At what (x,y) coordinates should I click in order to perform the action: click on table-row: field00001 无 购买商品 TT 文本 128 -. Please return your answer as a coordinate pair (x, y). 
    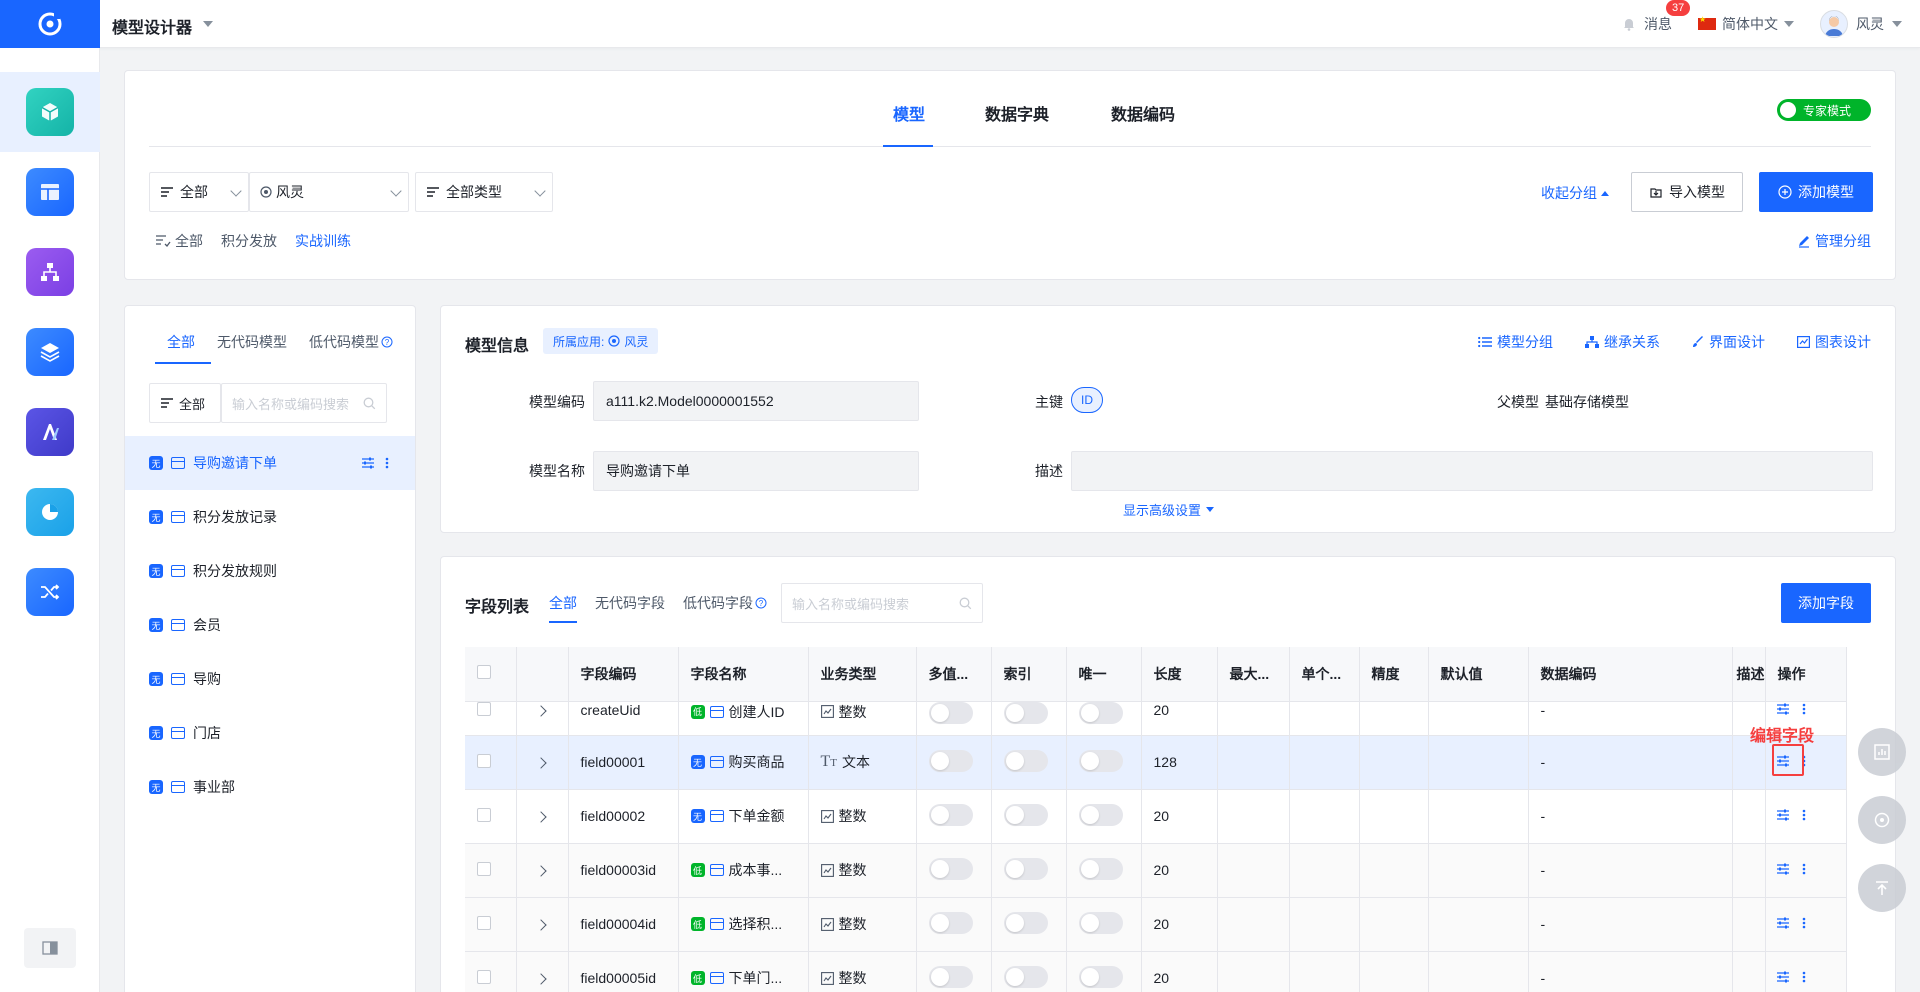
    Looking at the image, I should click on (1156, 762).